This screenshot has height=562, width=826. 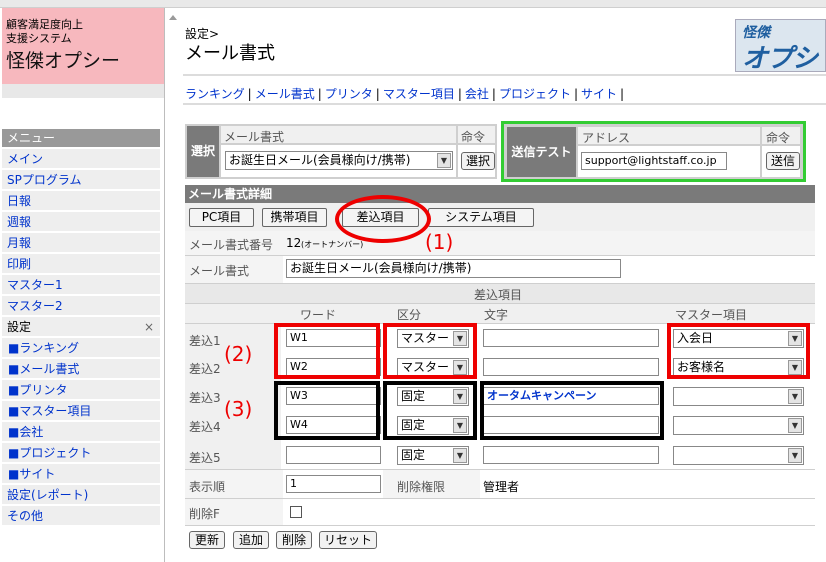 What do you see at coordinates (433, 455) in the screenshot?
I see `insert-5-kubun-select: 固定 ▼` at bounding box center [433, 455].